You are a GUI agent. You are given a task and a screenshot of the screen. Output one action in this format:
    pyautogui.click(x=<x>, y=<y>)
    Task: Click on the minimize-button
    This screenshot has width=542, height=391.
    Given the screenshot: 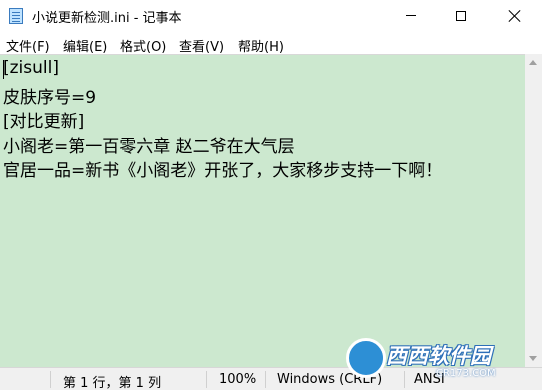 What is the action you would take?
    pyautogui.click(x=411, y=15)
    